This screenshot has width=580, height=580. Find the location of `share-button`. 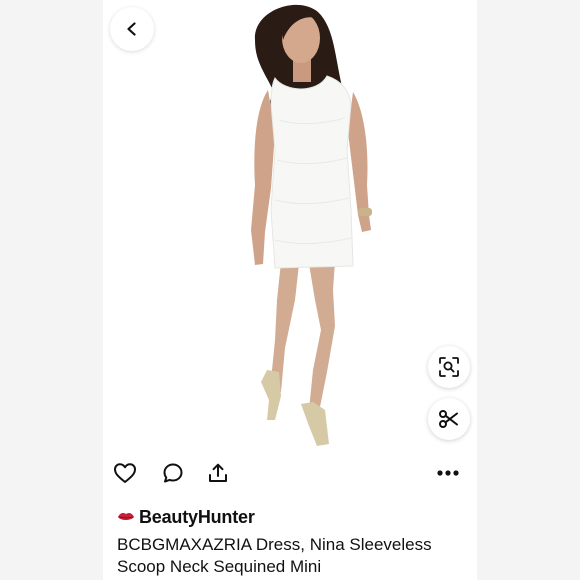

share-button is located at coordinates (218, 473).